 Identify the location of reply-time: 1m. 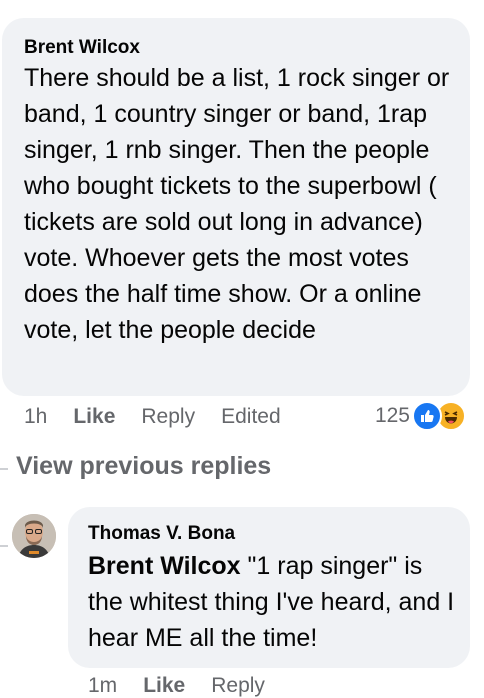
(102, 686).